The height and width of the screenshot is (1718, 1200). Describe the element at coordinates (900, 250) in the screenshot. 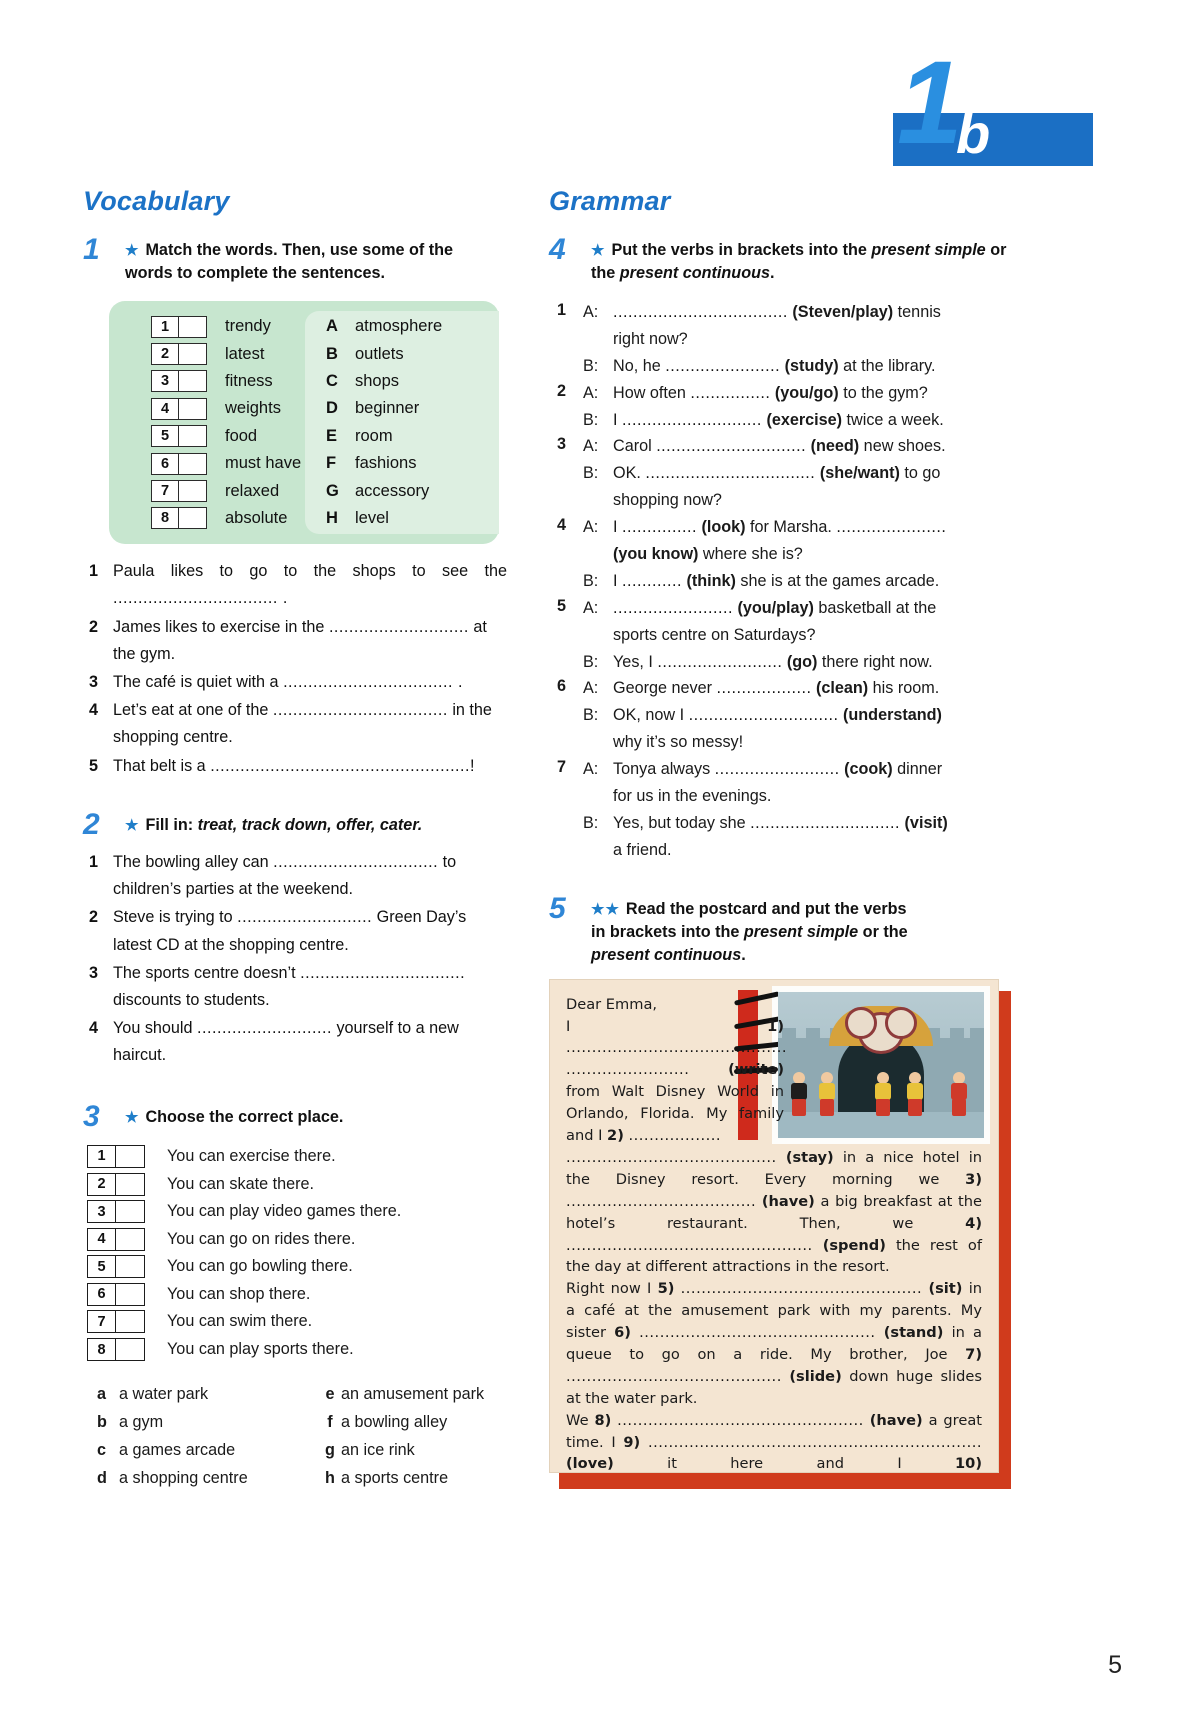

I see `exercise-4-instruction-i1: present` at that location.